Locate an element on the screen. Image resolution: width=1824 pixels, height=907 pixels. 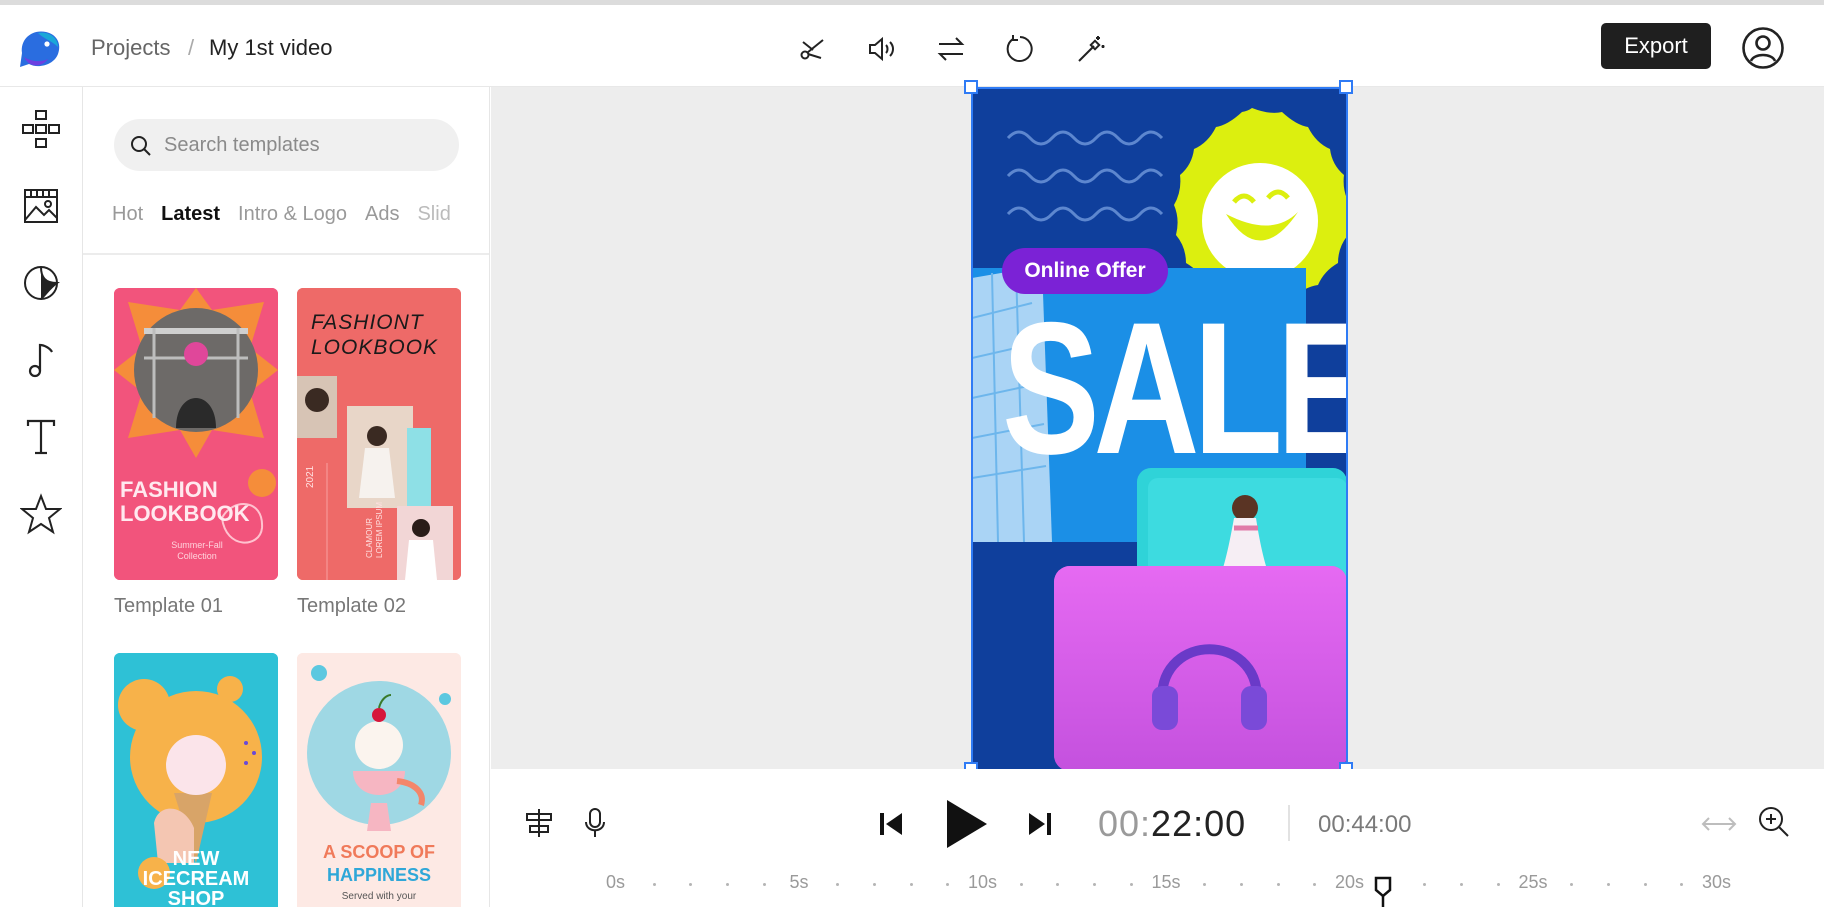
search-box is located at coordinates (286, 145).